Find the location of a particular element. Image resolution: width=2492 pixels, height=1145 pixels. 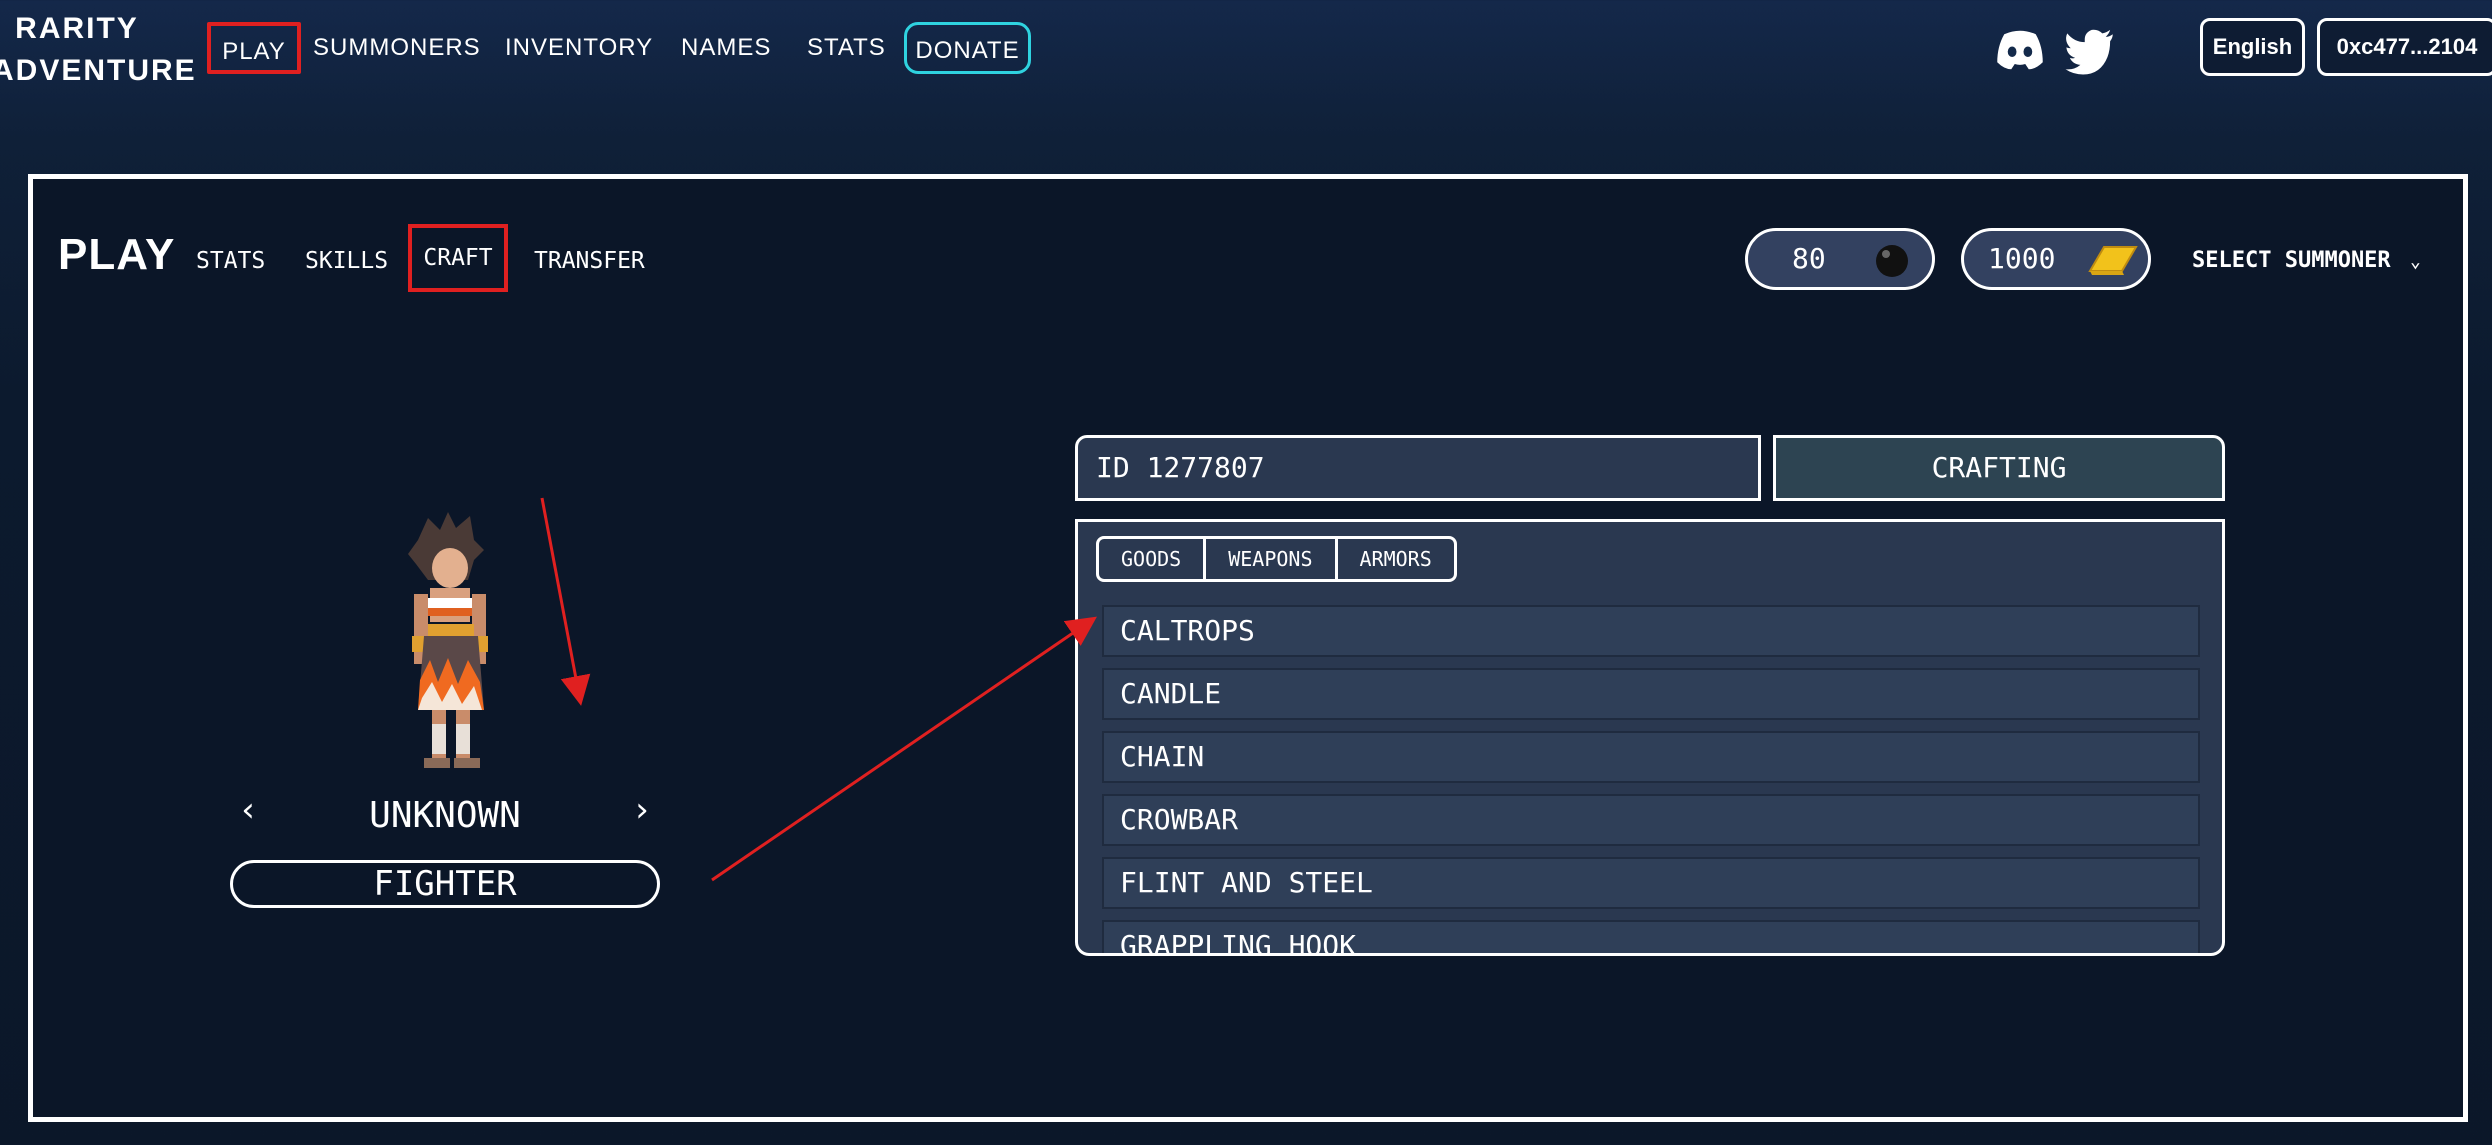

logo-line2: ADVENTURE is located at coordinates (98, 70).